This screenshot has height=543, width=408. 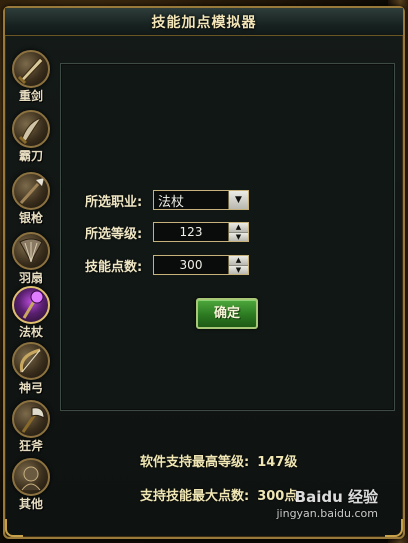 I want to click on points-row: 技能点数: 300 ▲ ▼, so click(x=167, y=265).